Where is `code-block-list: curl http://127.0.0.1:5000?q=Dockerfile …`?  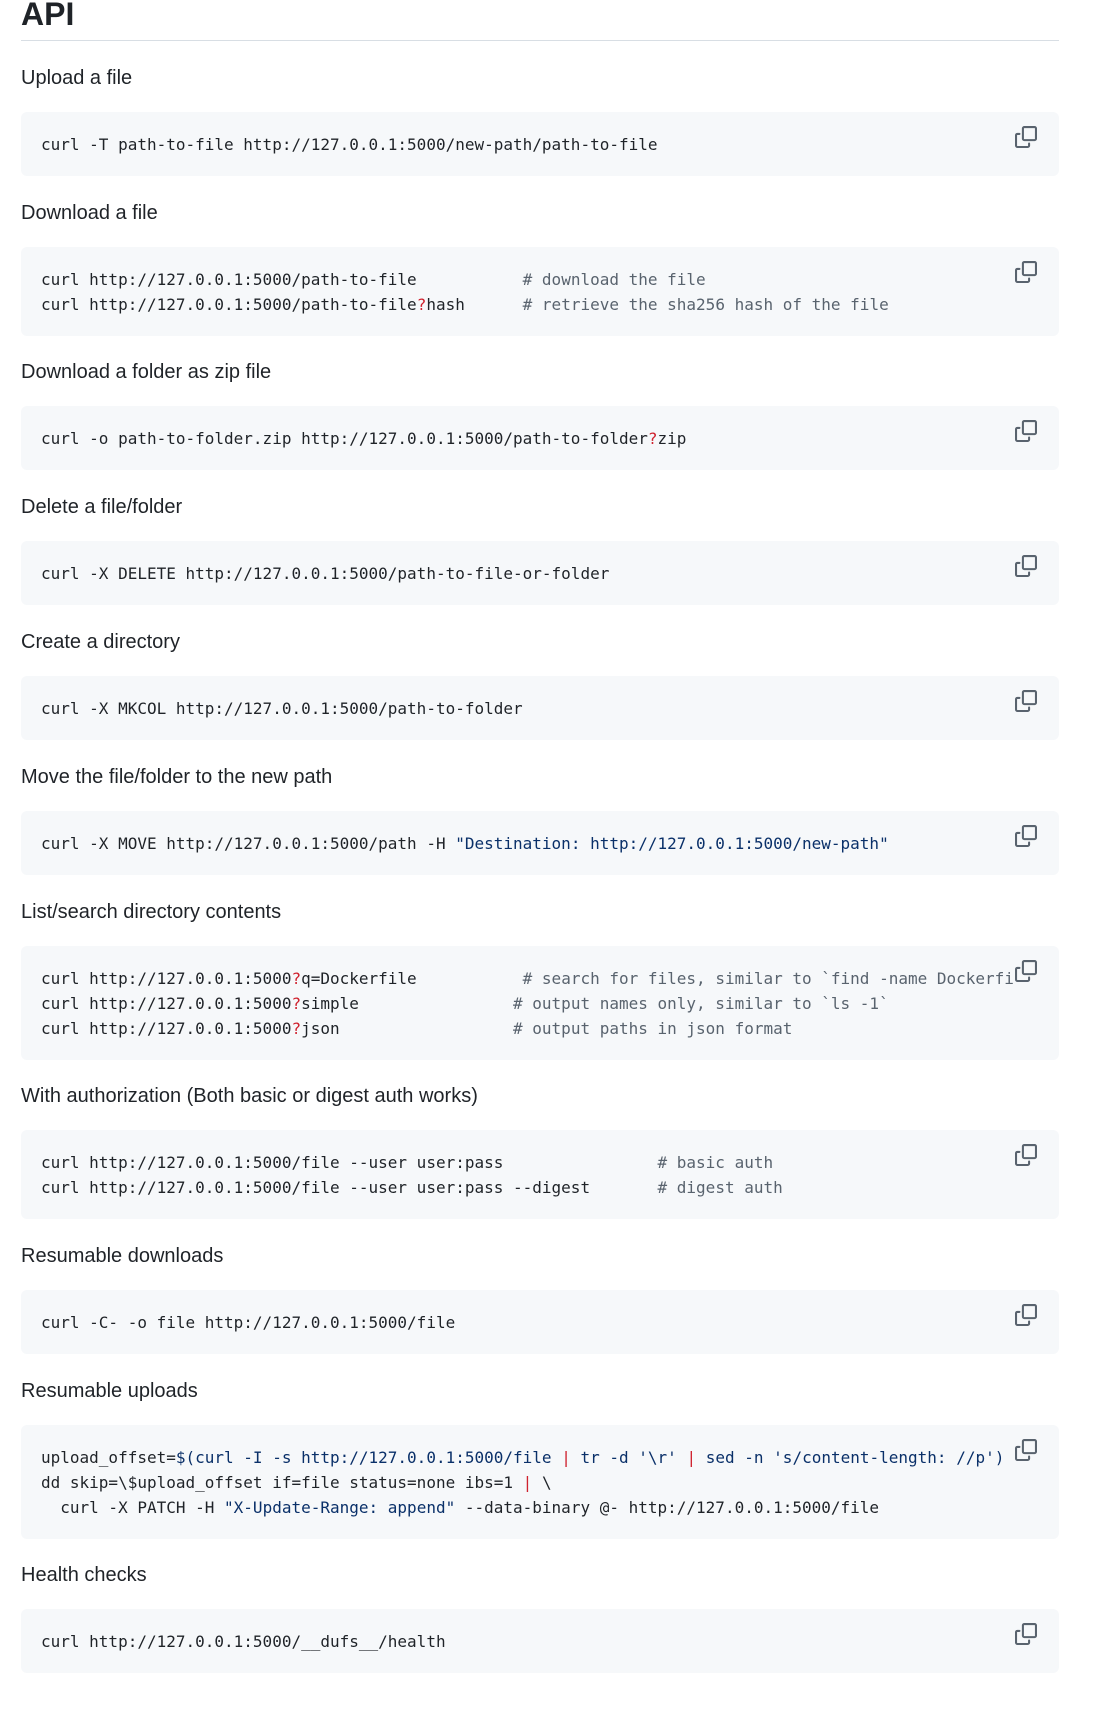
code-block-list: curl http://127.0.0.1:5000?q=Dockerfile … is located at coordinates (540, 1003).